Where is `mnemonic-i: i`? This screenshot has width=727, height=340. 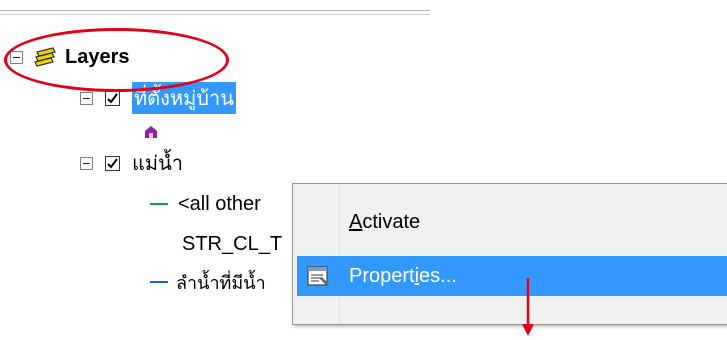
mnemonic-i: i is located at coordinates (417, 275).